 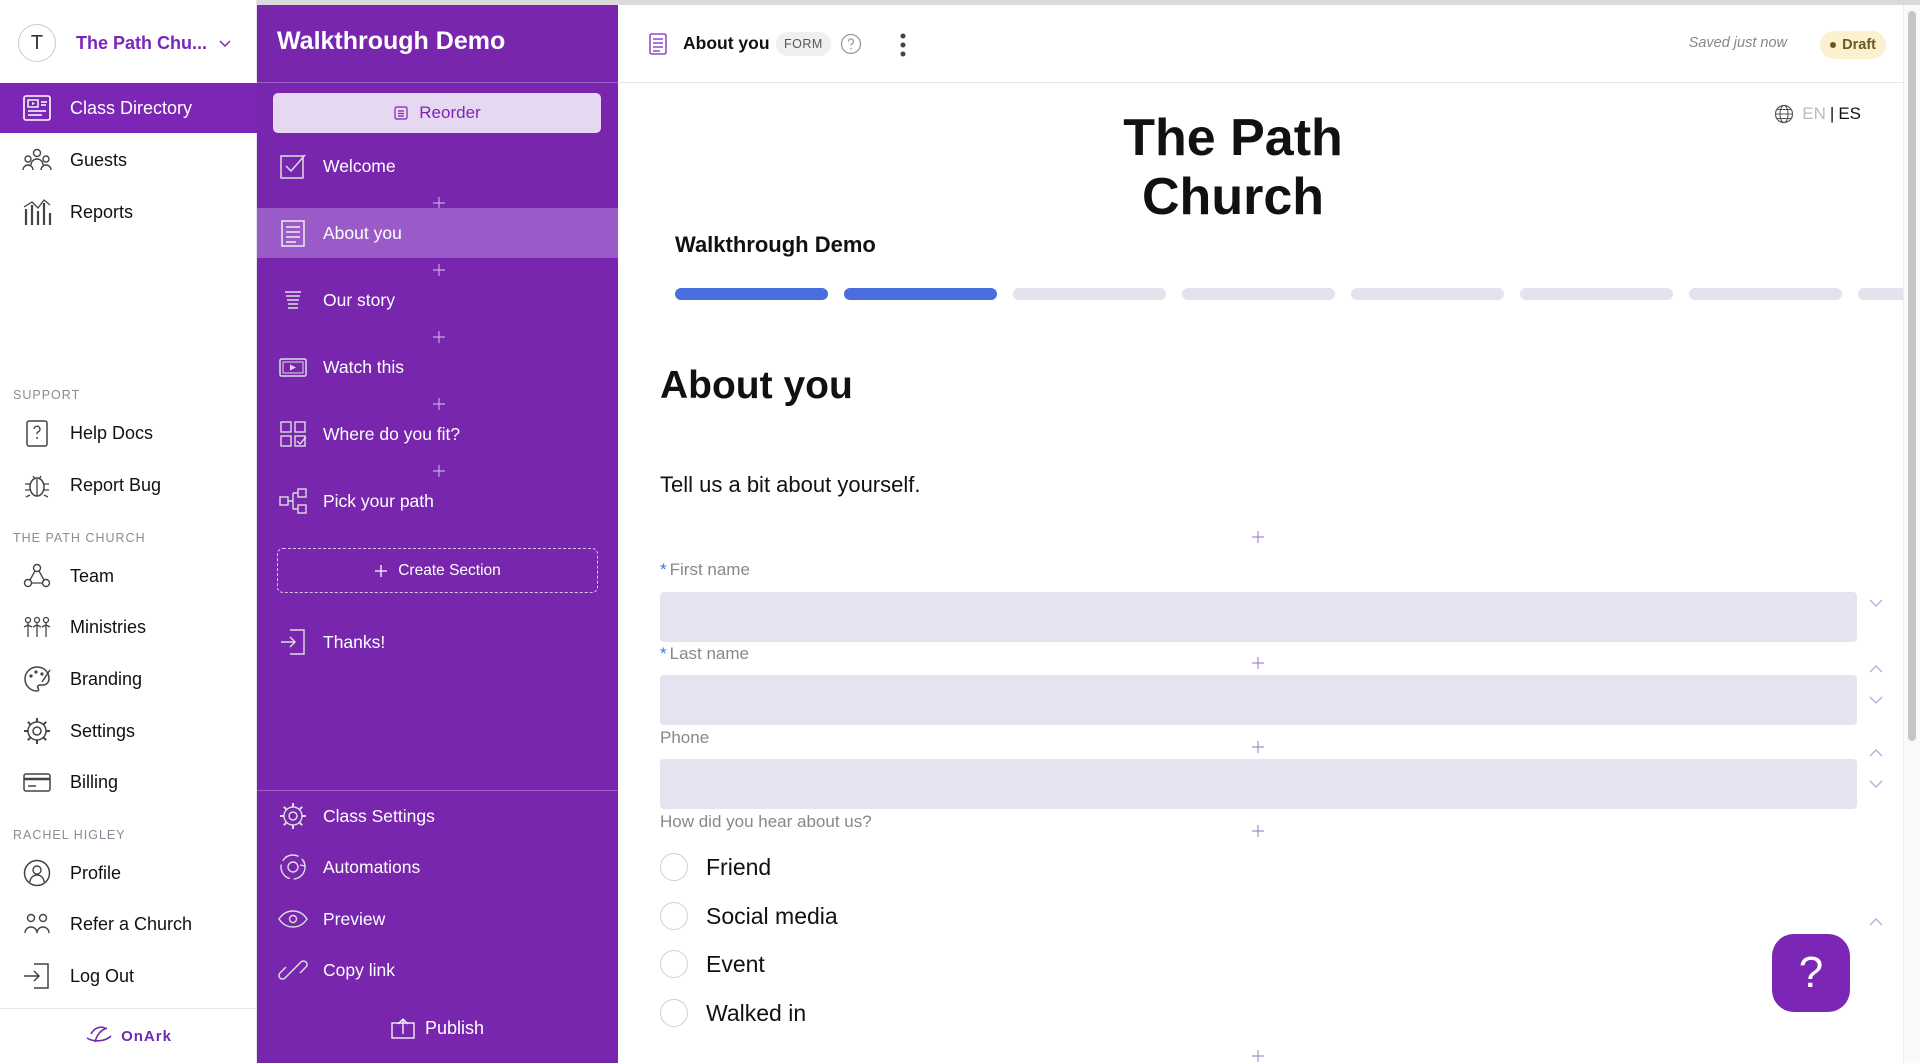 What do you see at coordinates (1258, 617) in the screenshot?
I see `first-name-input` at bounding box center [1258, 617].